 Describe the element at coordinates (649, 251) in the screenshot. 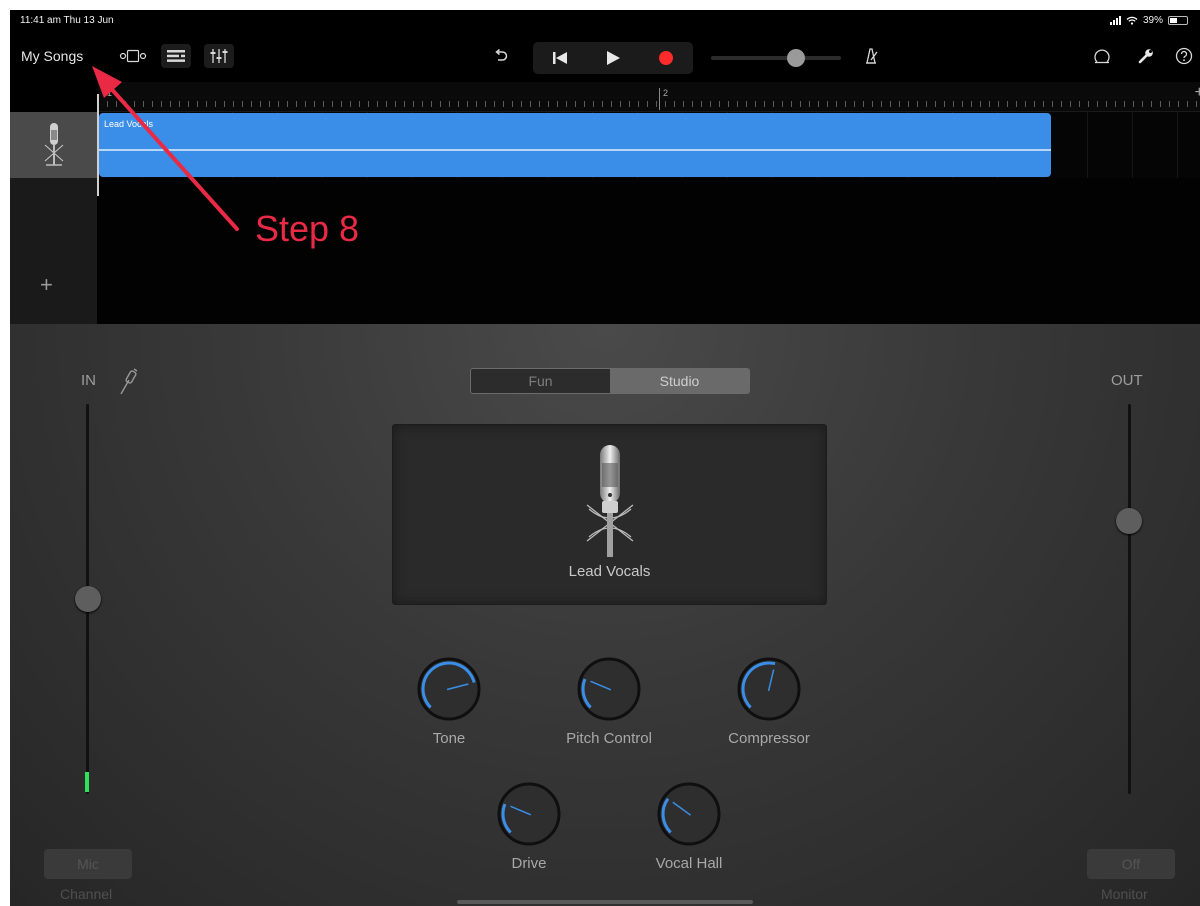

I see `empty-track-area` at that location.